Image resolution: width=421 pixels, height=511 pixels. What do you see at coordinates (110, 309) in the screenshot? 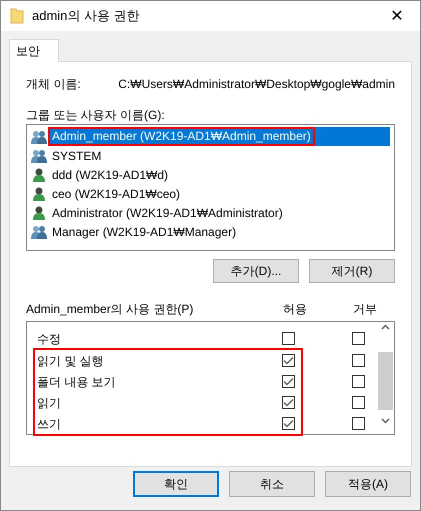
I see `permissions-label: Admin_member의 사용 권한(P)` at bounding box center [110, 309].